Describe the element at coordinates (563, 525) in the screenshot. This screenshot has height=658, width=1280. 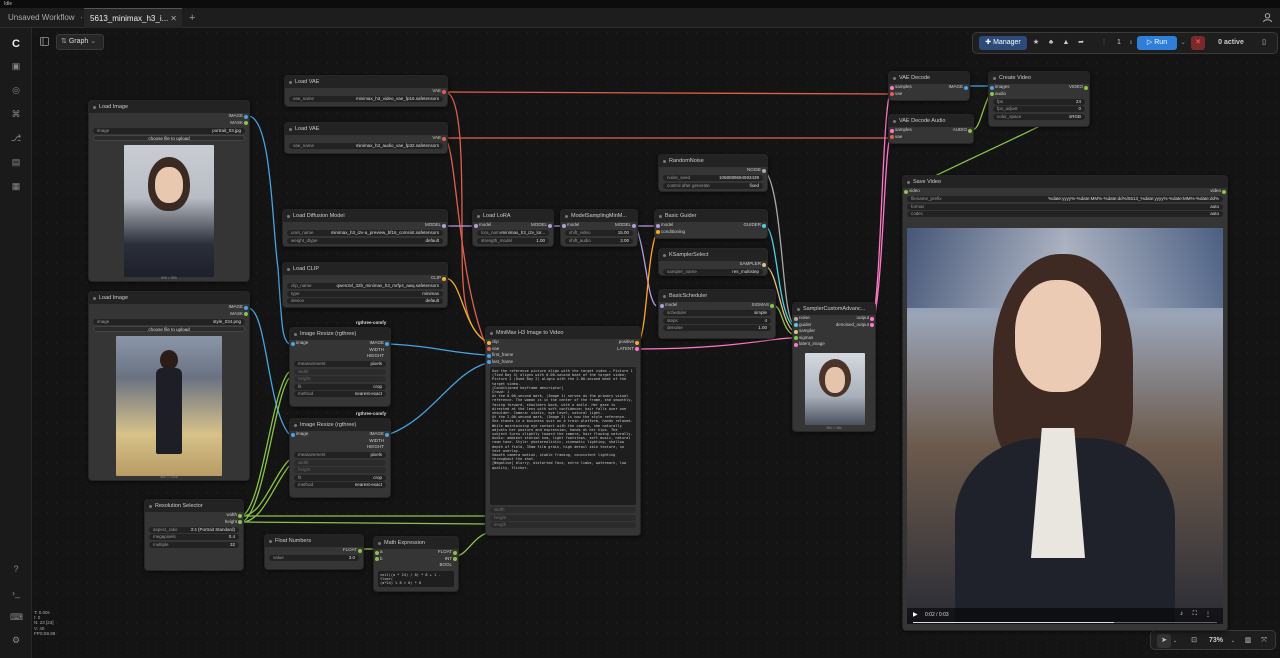
I see `length-input: length` at that location.